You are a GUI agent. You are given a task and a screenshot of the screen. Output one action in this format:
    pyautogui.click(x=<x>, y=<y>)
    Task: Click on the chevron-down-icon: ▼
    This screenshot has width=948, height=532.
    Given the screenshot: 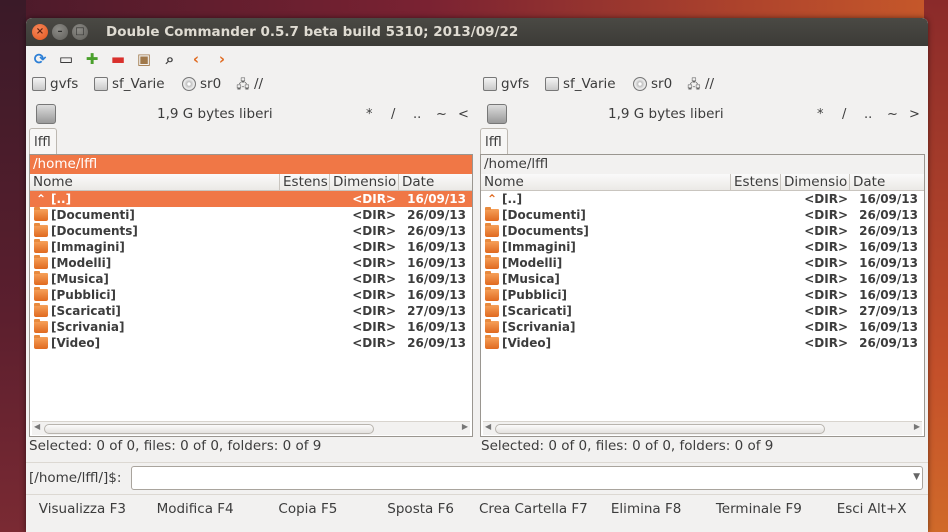 What is the action you would take?
    pyautogui.click(x=916, y=477)
    